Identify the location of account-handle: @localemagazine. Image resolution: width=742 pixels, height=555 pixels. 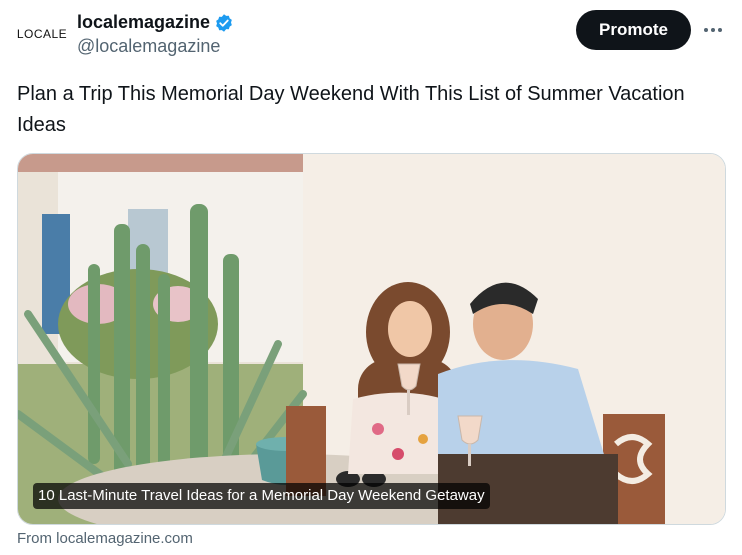
(155, 46).